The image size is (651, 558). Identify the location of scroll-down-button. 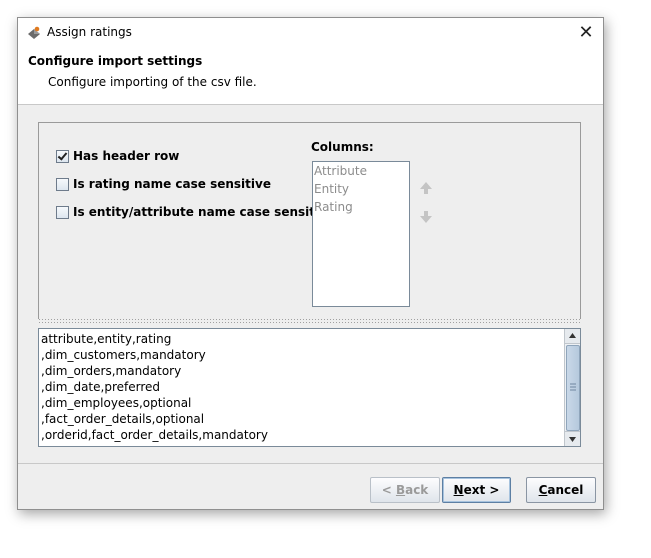
(572, 438).